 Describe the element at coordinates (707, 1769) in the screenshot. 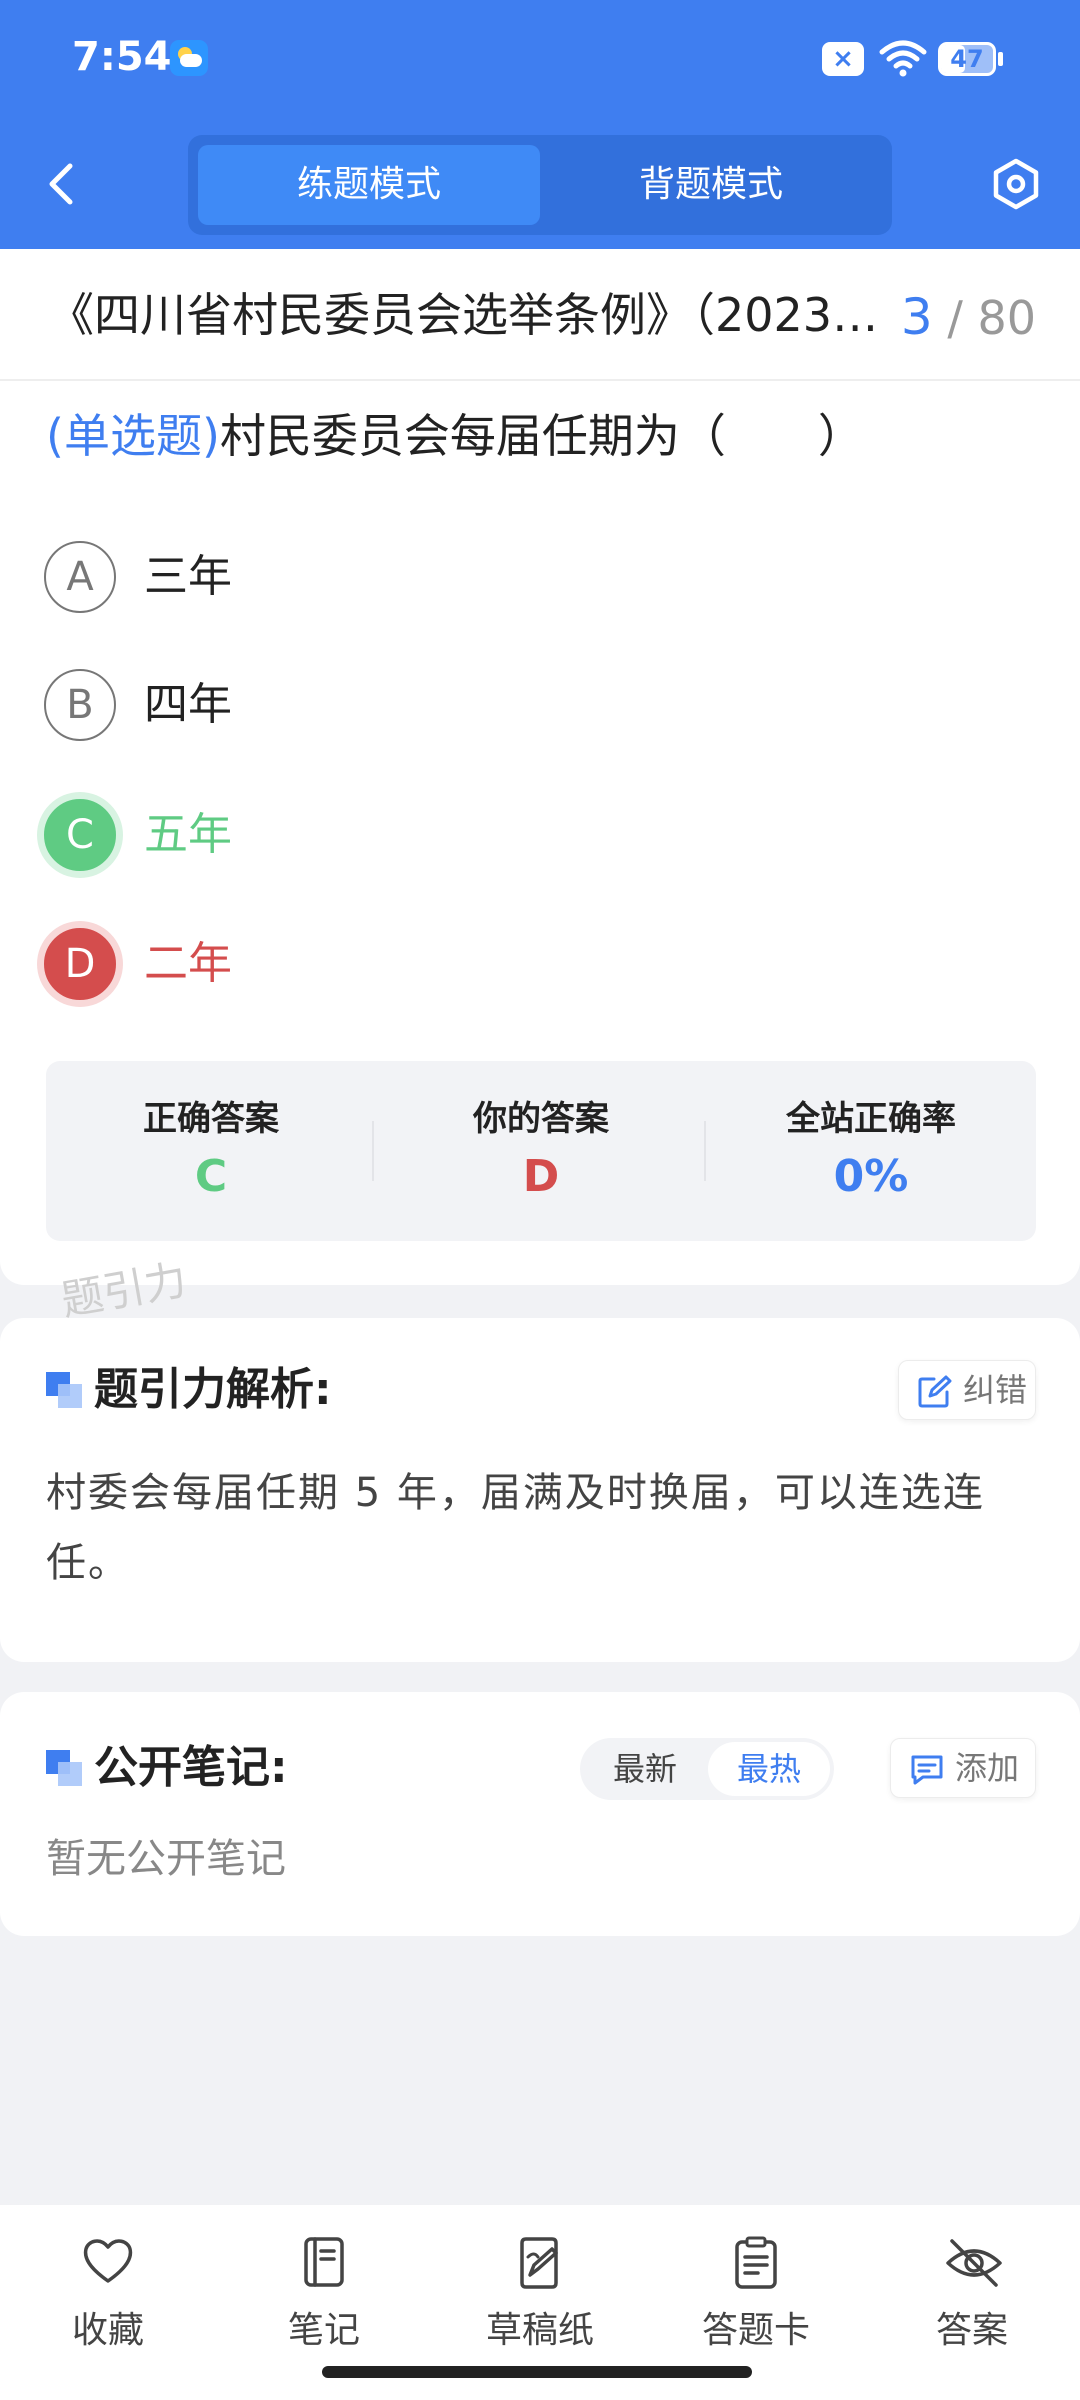

I see `notes-sort-toggle: 最新 最热` at that location.